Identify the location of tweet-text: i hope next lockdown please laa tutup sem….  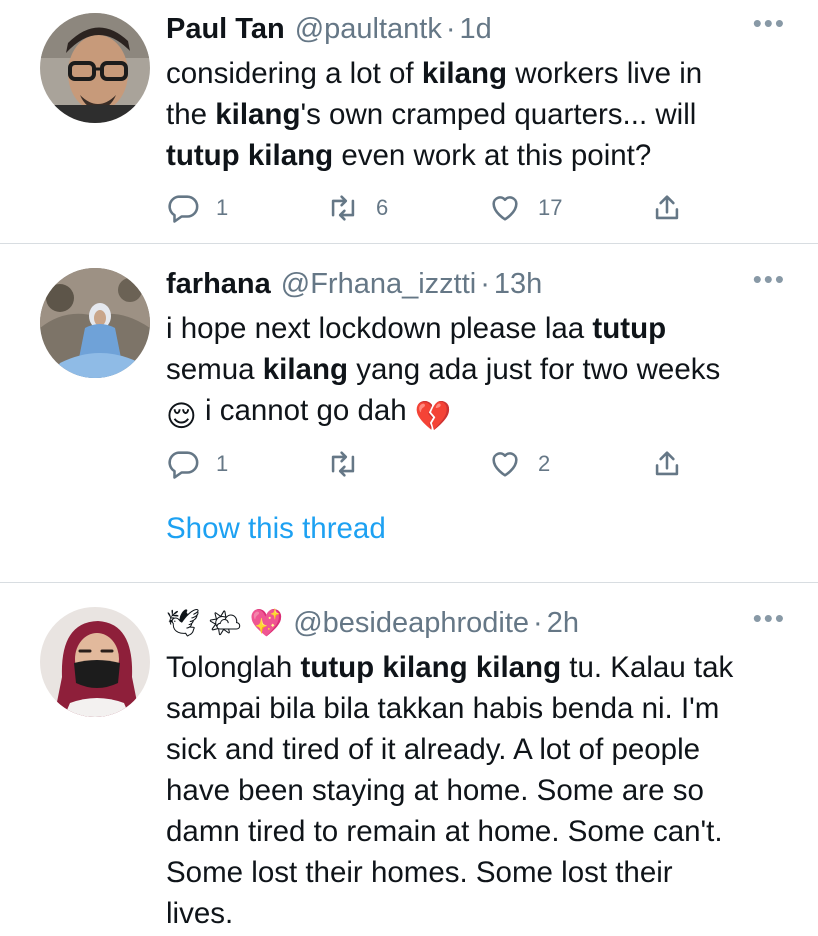
(481, 372).